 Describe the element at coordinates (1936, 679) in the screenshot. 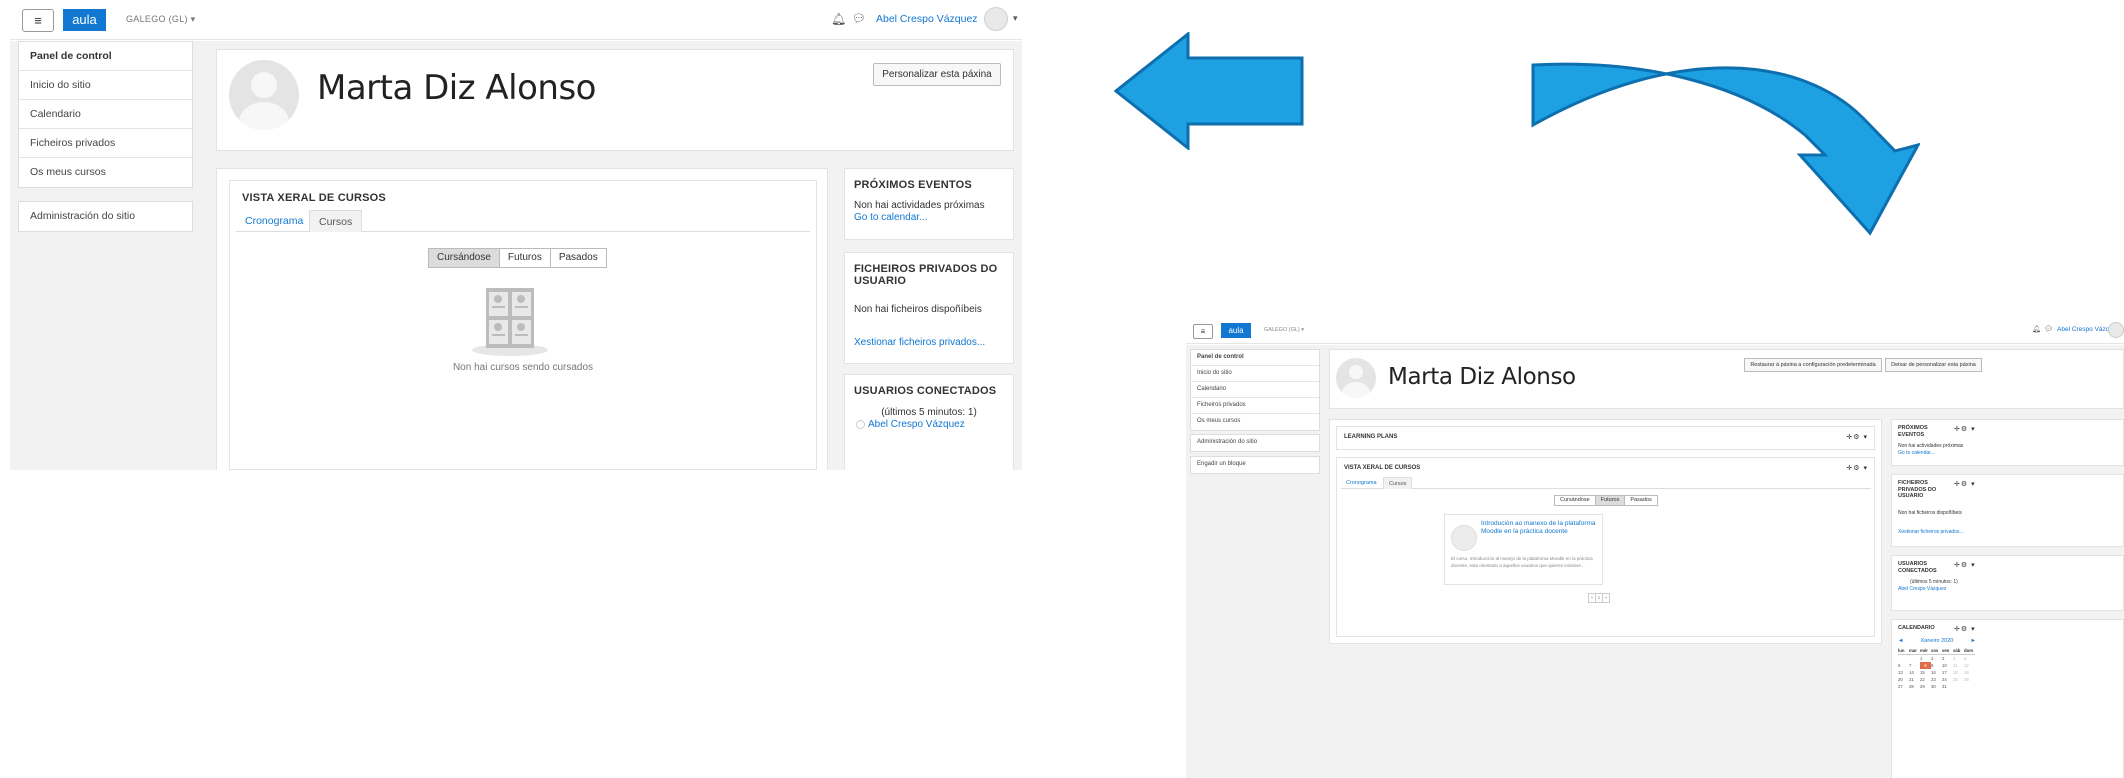

I see `calendar-day: 23` at that location.